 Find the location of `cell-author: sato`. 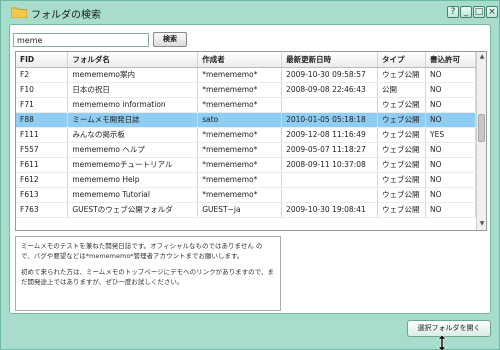

cell-author: sato is located at coordinates (240, 120).